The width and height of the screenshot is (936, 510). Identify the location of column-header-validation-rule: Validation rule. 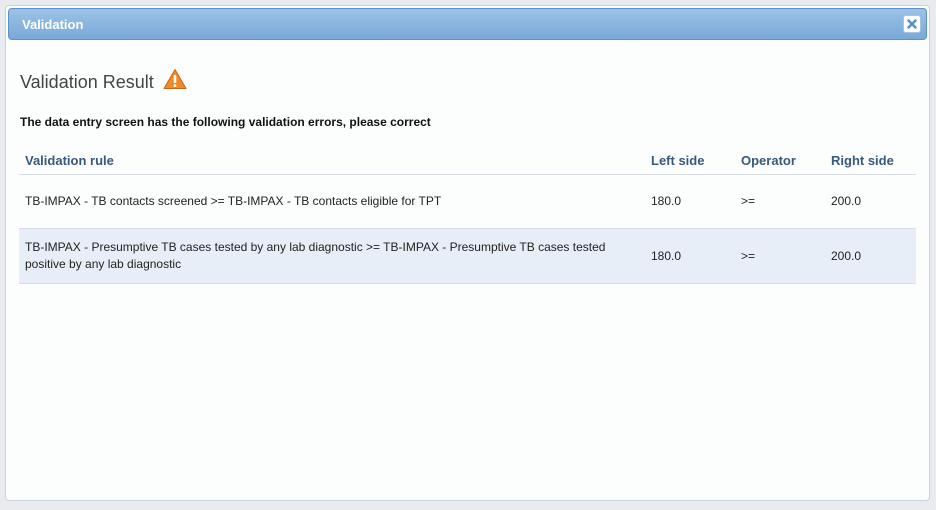
(332, 160).